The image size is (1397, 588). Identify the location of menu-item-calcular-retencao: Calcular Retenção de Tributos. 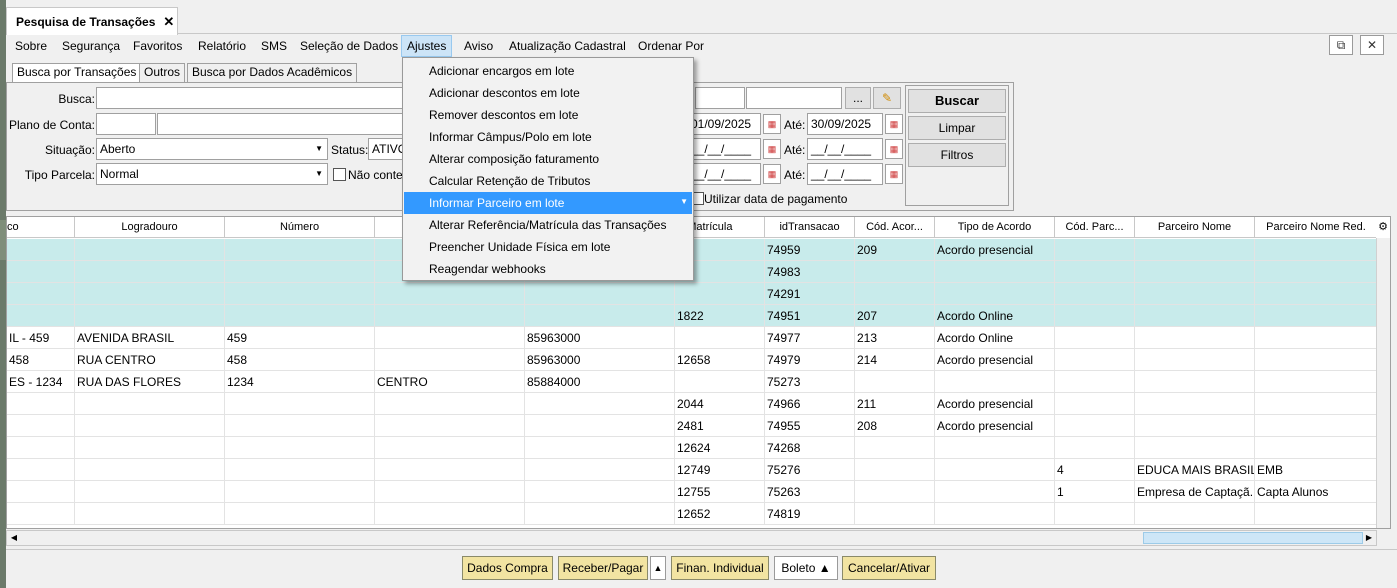
(548, 181).